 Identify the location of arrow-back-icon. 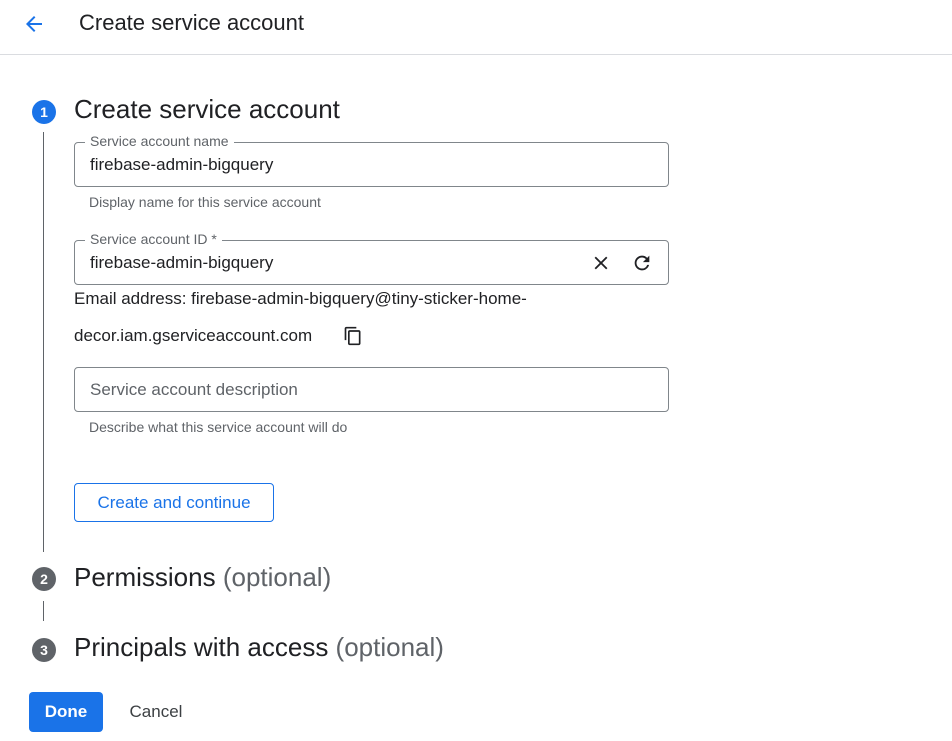
(34, 24).